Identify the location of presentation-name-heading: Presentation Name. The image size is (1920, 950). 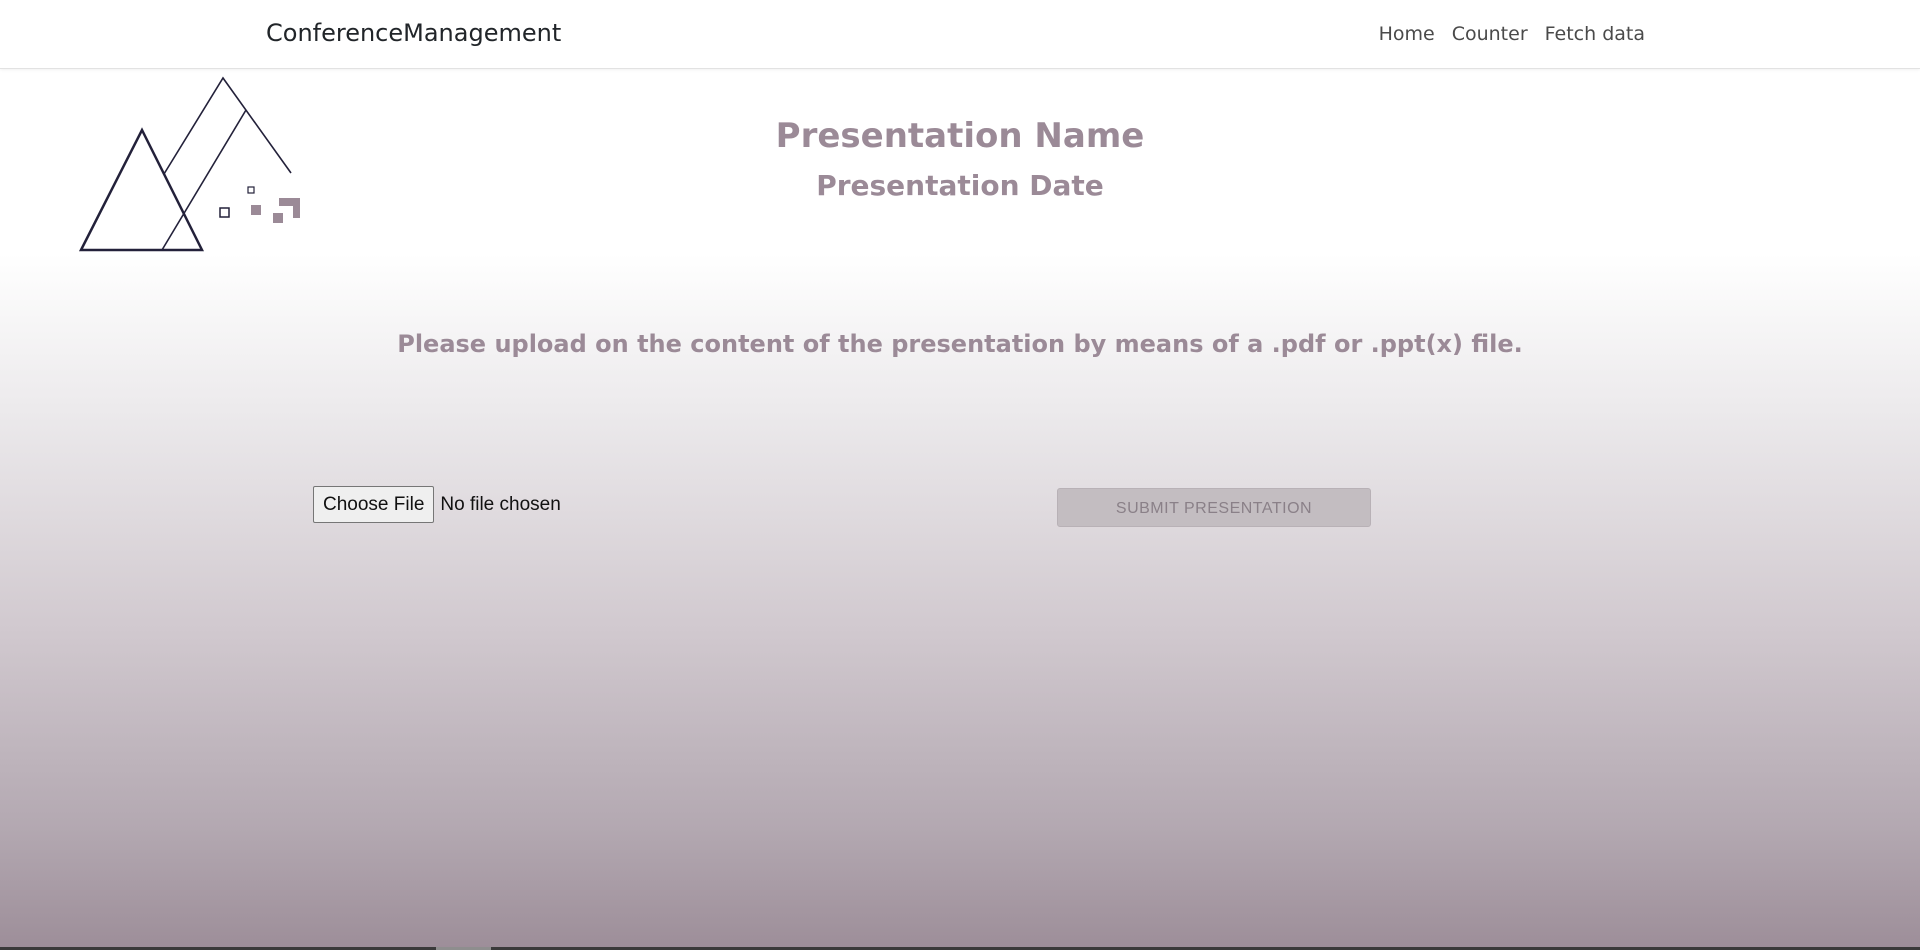
(960, 136).